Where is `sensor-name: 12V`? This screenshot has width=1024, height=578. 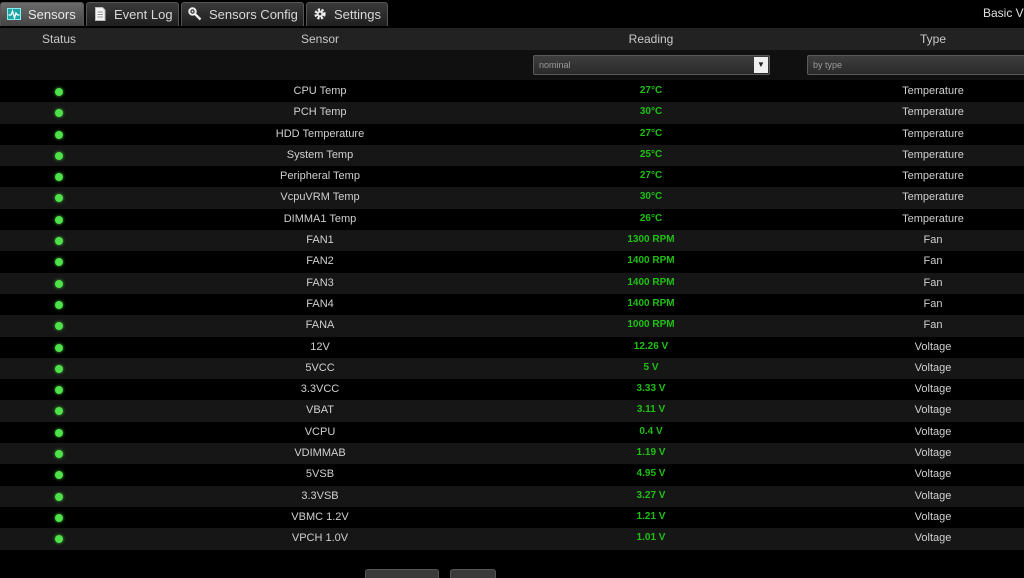
sensor-name: 12V is located at coordinates (320, 346).